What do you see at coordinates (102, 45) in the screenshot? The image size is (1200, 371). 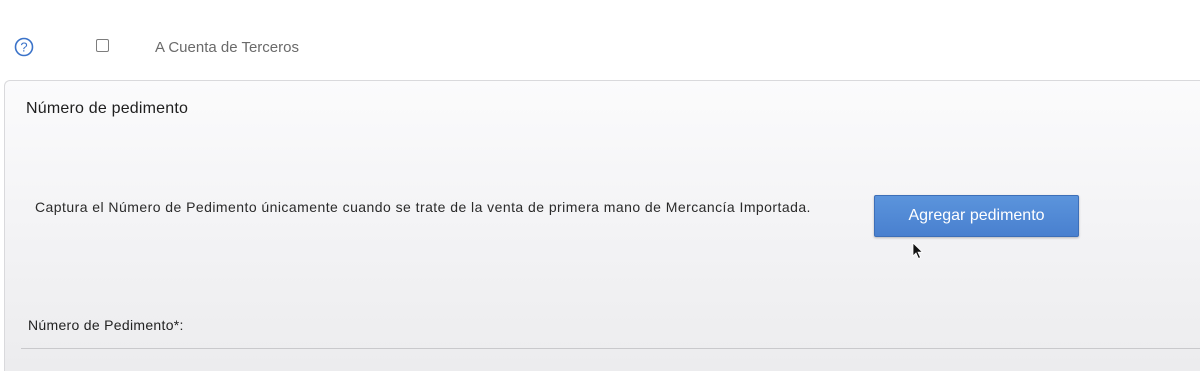 I see `terceros-checkbox` at bounding box center [102, 45].